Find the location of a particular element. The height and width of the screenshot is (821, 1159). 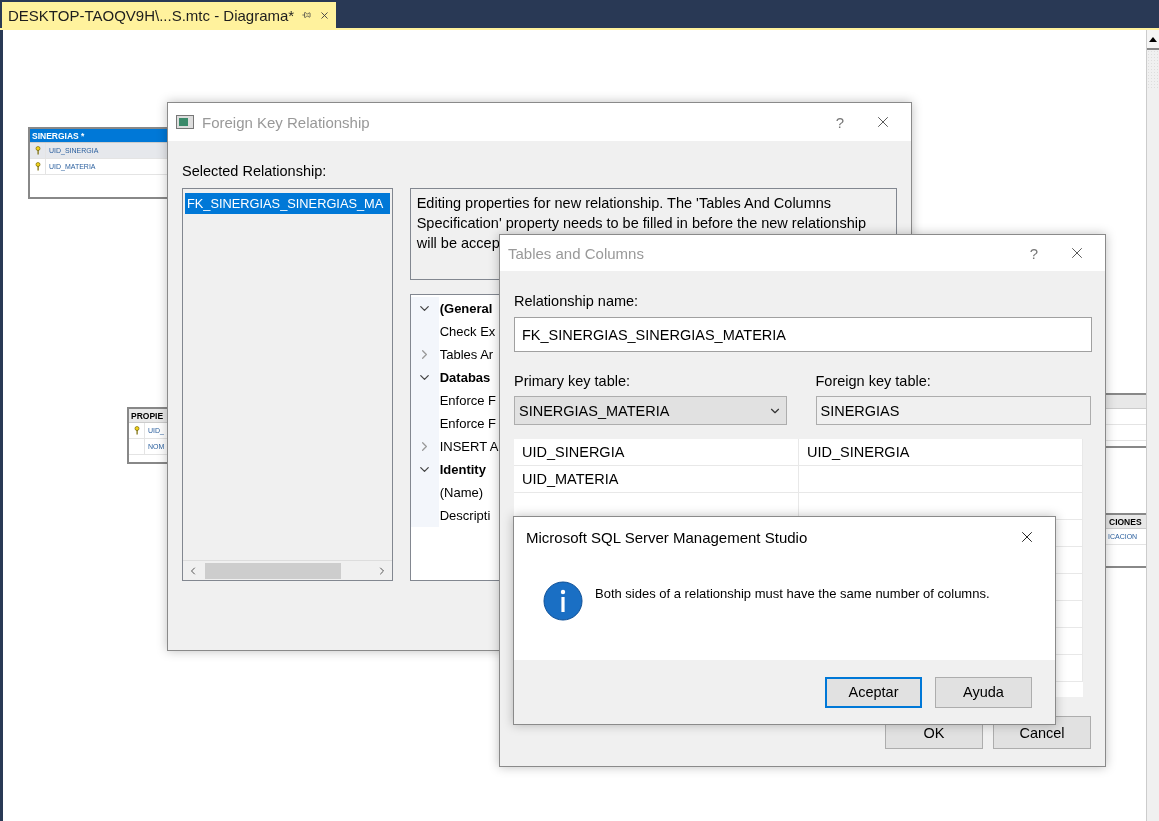

property-label: Descripti is located at coordinates (464, 515).